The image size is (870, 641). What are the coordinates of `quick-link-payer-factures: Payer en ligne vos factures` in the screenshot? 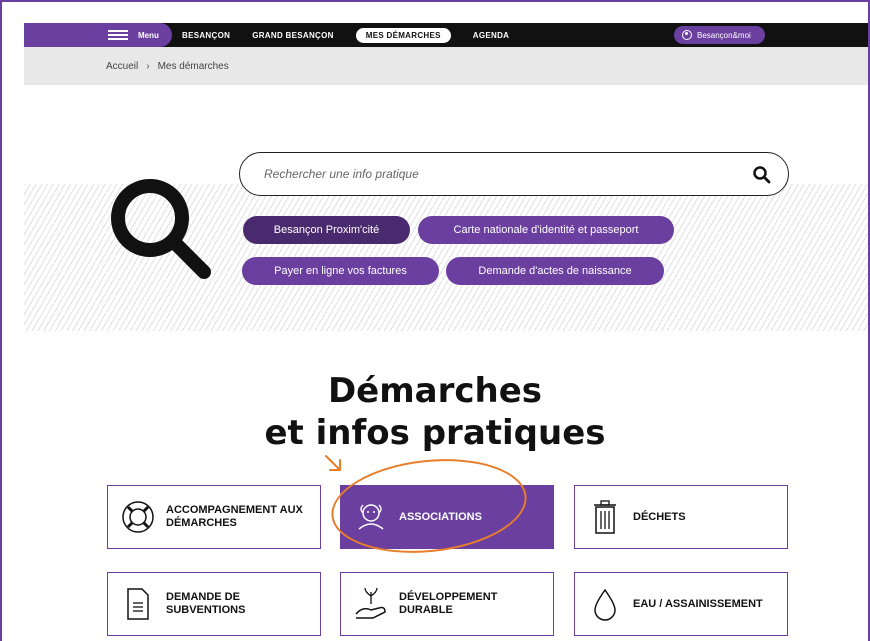 It's located at (340, 271).